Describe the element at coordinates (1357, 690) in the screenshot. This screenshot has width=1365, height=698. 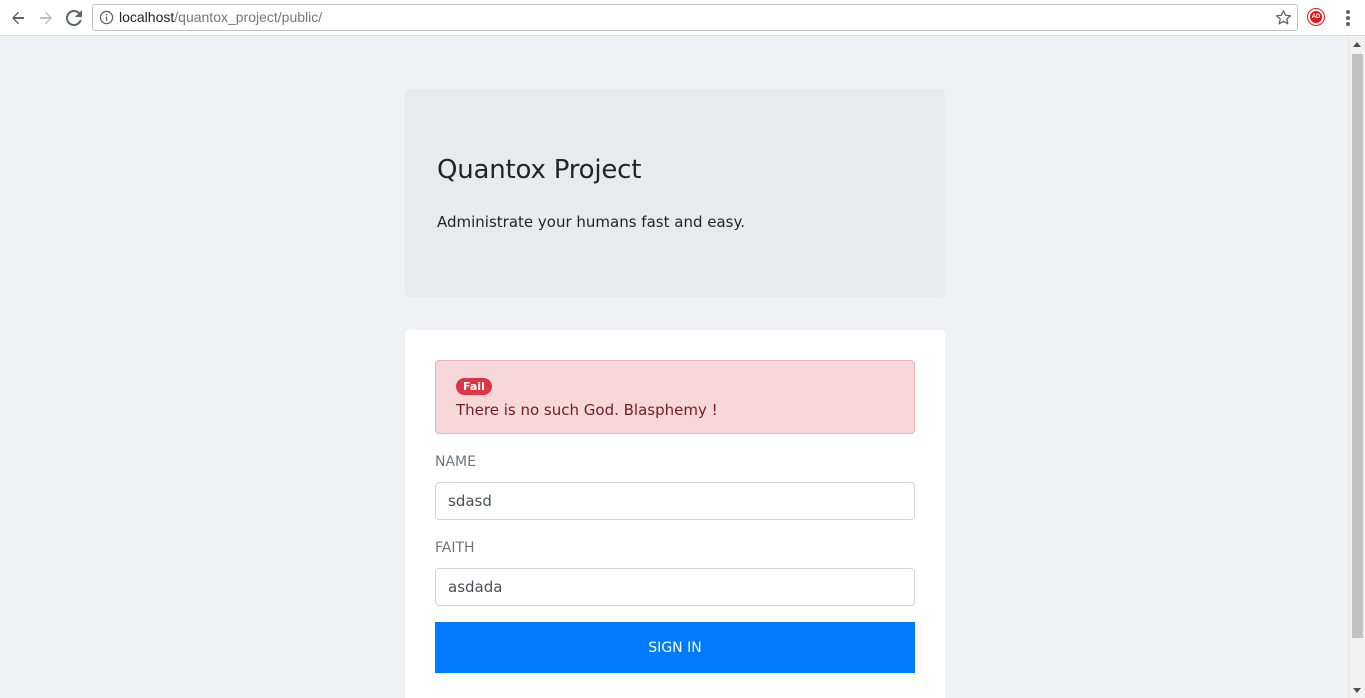
I see `scroll-down-arrow-icon` at that location.